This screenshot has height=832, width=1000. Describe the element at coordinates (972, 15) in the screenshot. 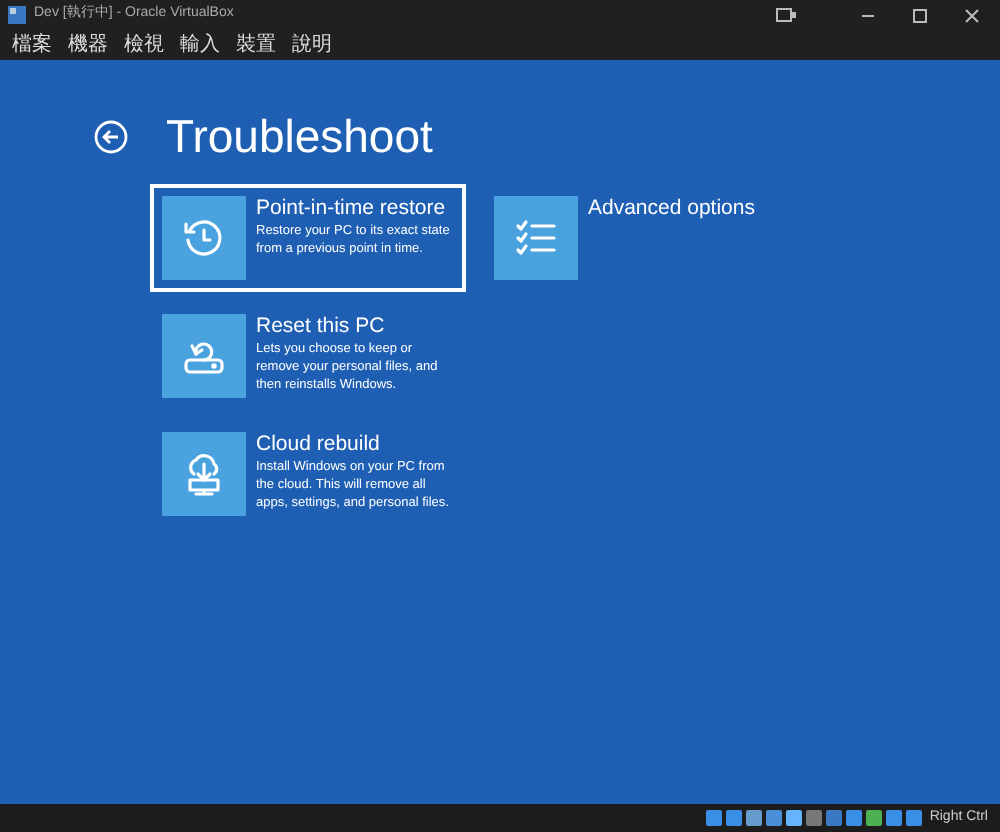

I see `close-icon` at that location.